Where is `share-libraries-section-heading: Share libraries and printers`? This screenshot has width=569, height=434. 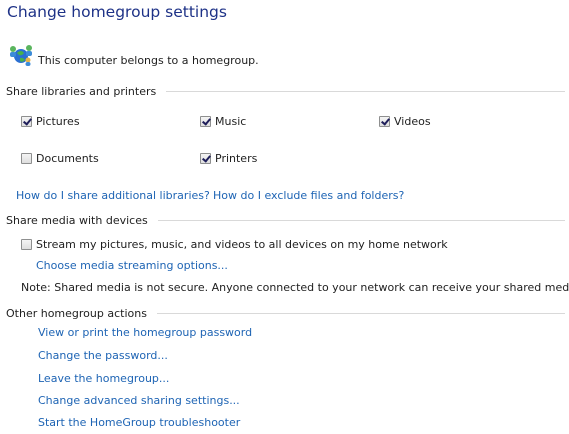 share-libraries-section-heading: Share libraries and printers is located at coordinates (285, 91).